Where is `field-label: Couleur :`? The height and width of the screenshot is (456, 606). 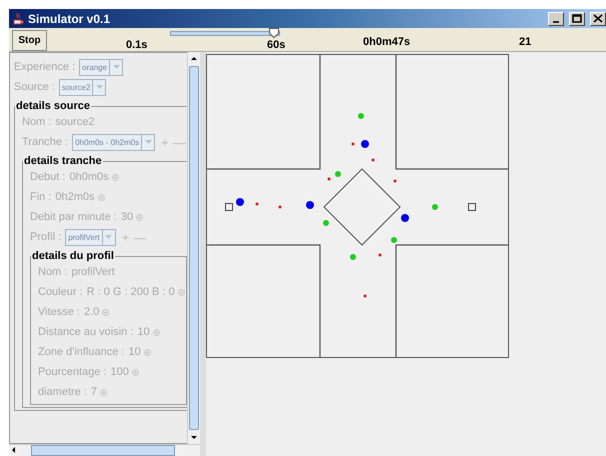 field-label: Couleur : is located at coordinates (60, 292).